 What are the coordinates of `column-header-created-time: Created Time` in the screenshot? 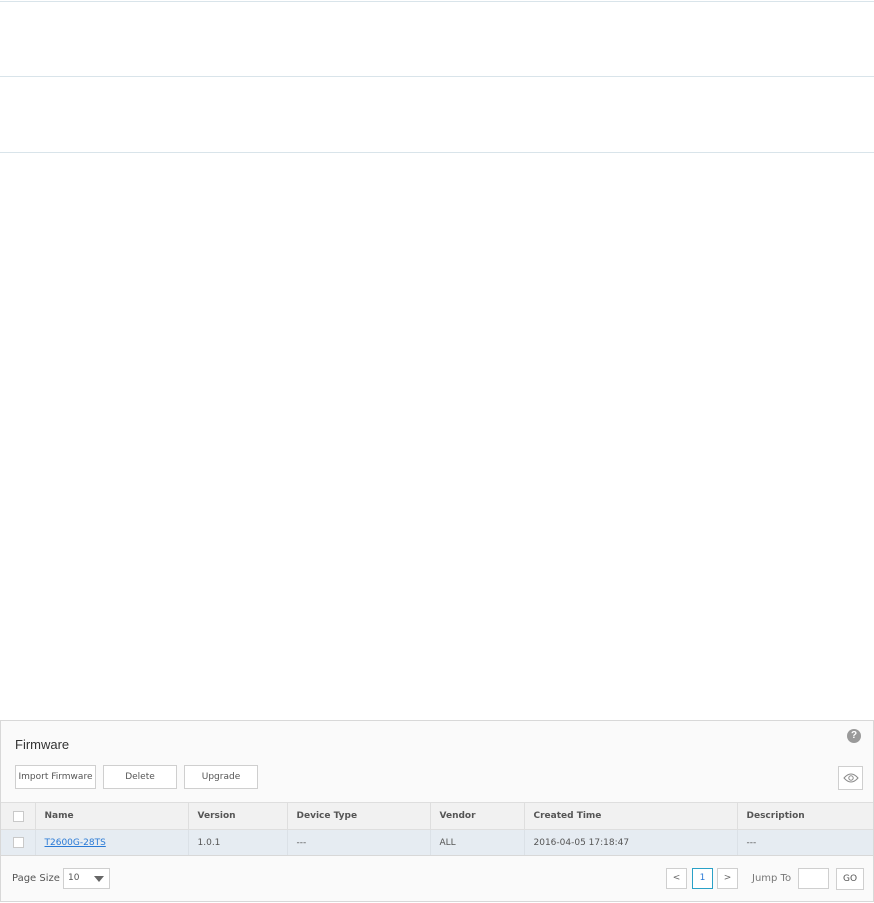 It's located at (631, 816).